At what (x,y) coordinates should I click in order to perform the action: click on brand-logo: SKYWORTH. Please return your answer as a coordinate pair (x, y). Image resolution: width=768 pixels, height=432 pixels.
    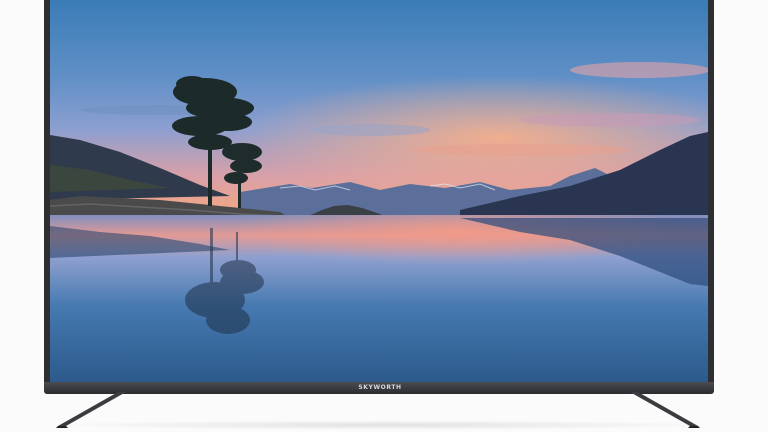
    Looking at the image, I should click on (380, 387).